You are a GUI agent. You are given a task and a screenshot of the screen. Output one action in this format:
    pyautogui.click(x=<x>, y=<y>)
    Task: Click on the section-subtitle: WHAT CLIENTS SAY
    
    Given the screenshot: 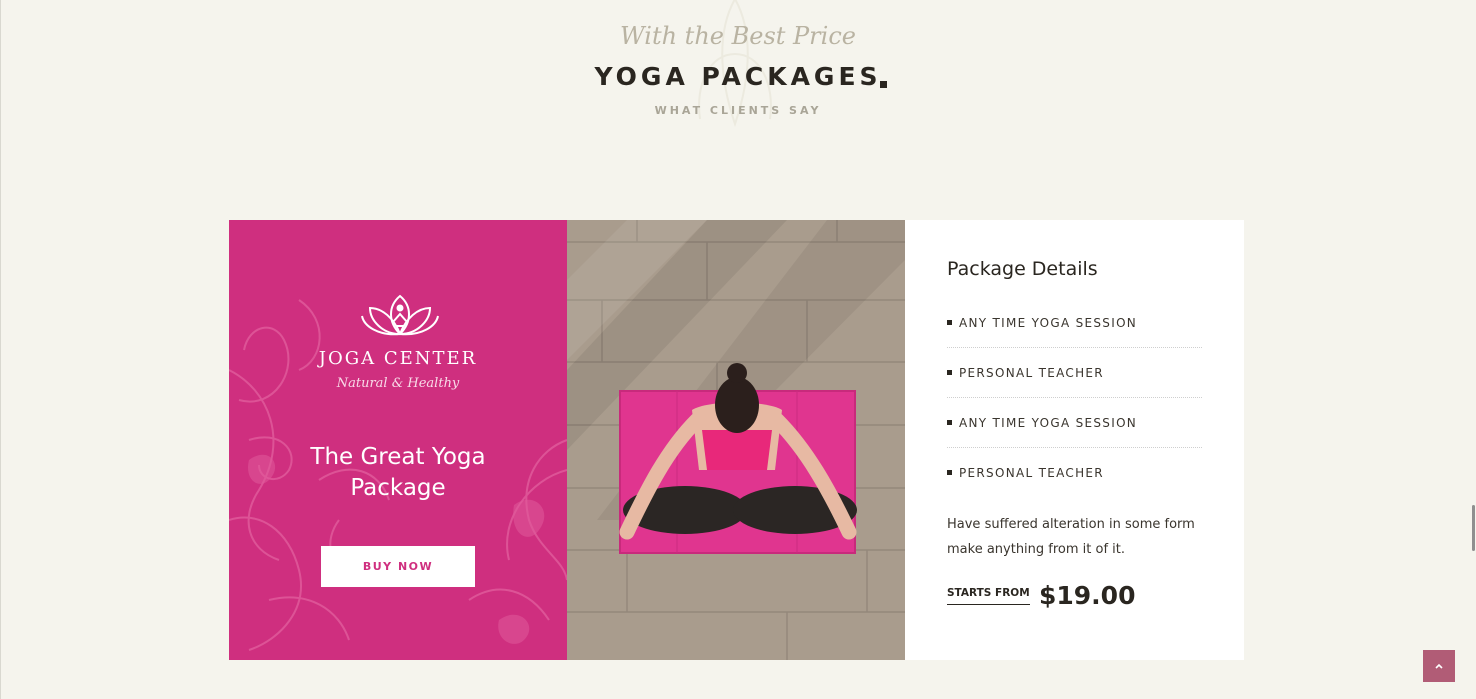 What is the action you would take?
    pyautogui.click(x=738, y=110)
    